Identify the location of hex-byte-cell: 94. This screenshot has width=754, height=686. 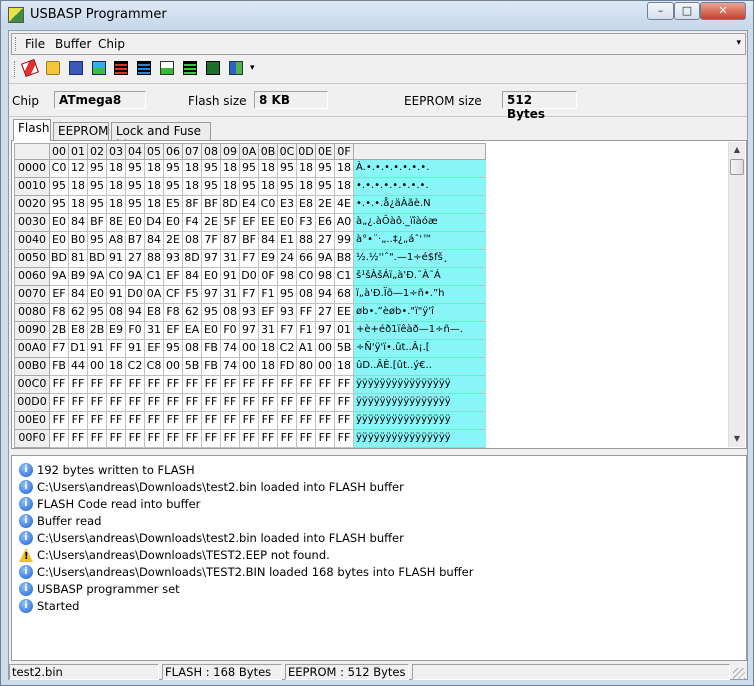
(325, 295).